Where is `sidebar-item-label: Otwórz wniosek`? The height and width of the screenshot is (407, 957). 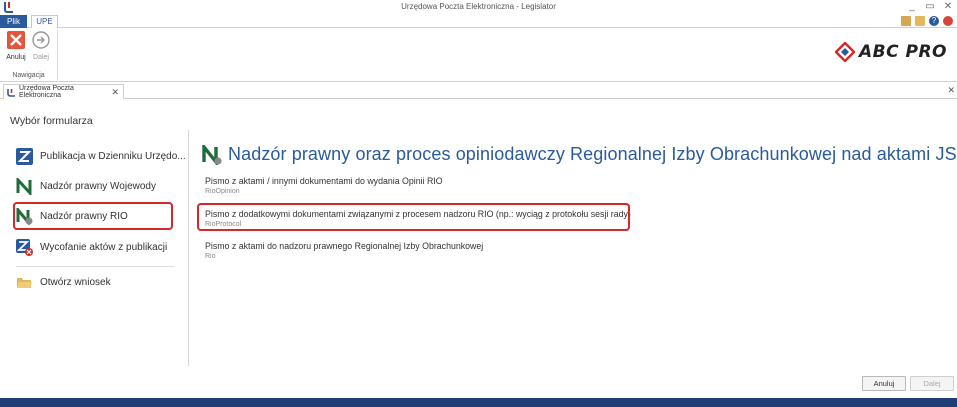 sidebar-item-label: Otwórz wniosek is located at coordinates (75, 282).